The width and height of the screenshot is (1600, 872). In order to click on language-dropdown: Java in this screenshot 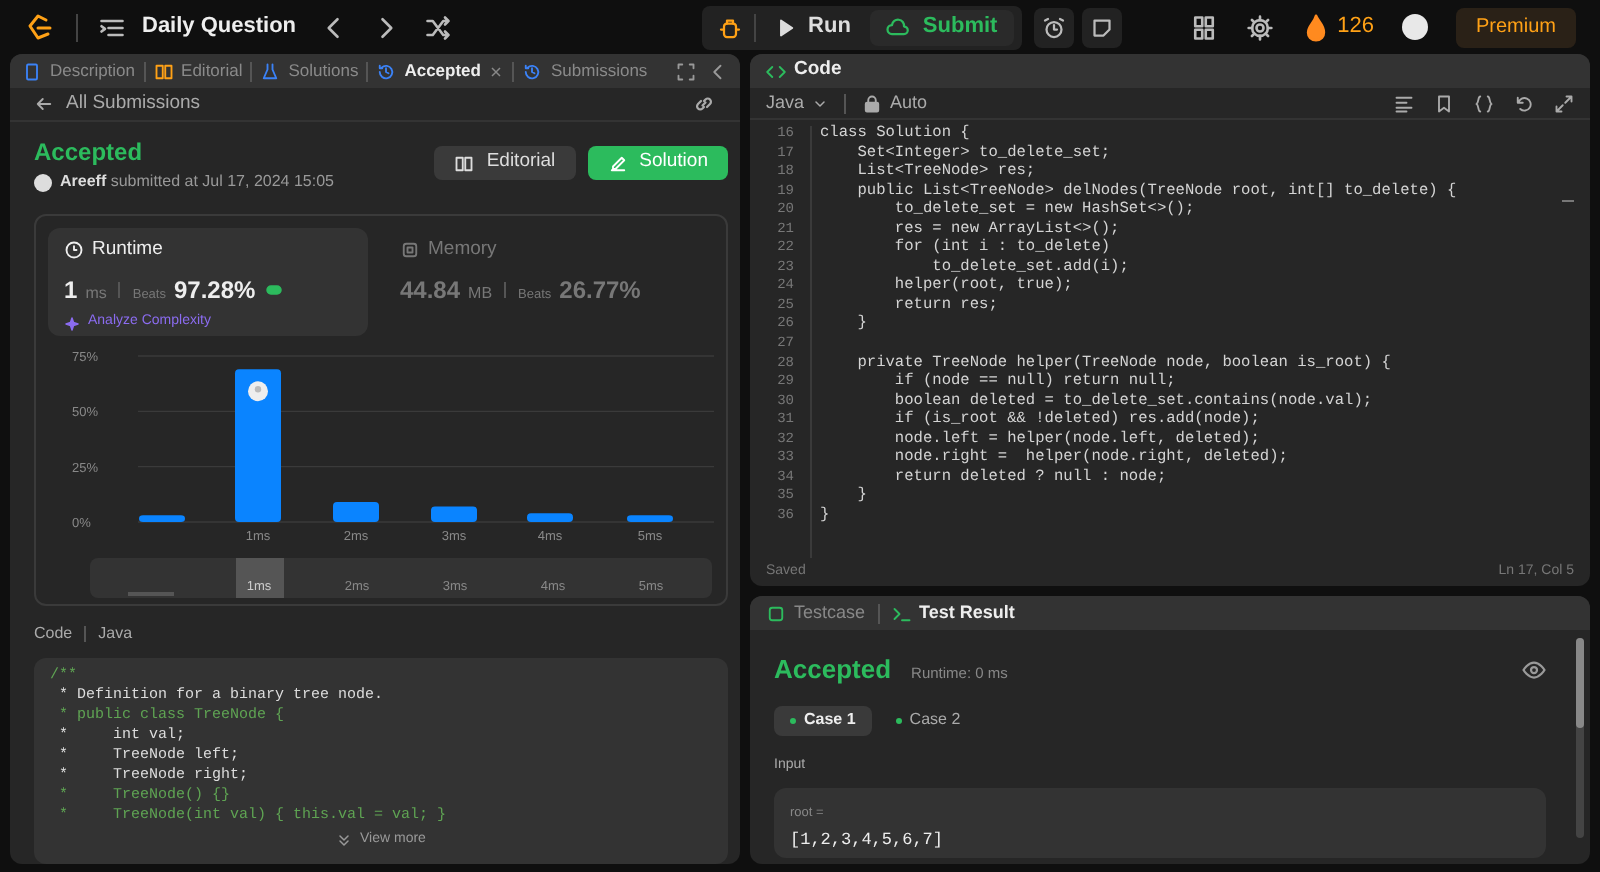, I will do `click(797, 103)`.